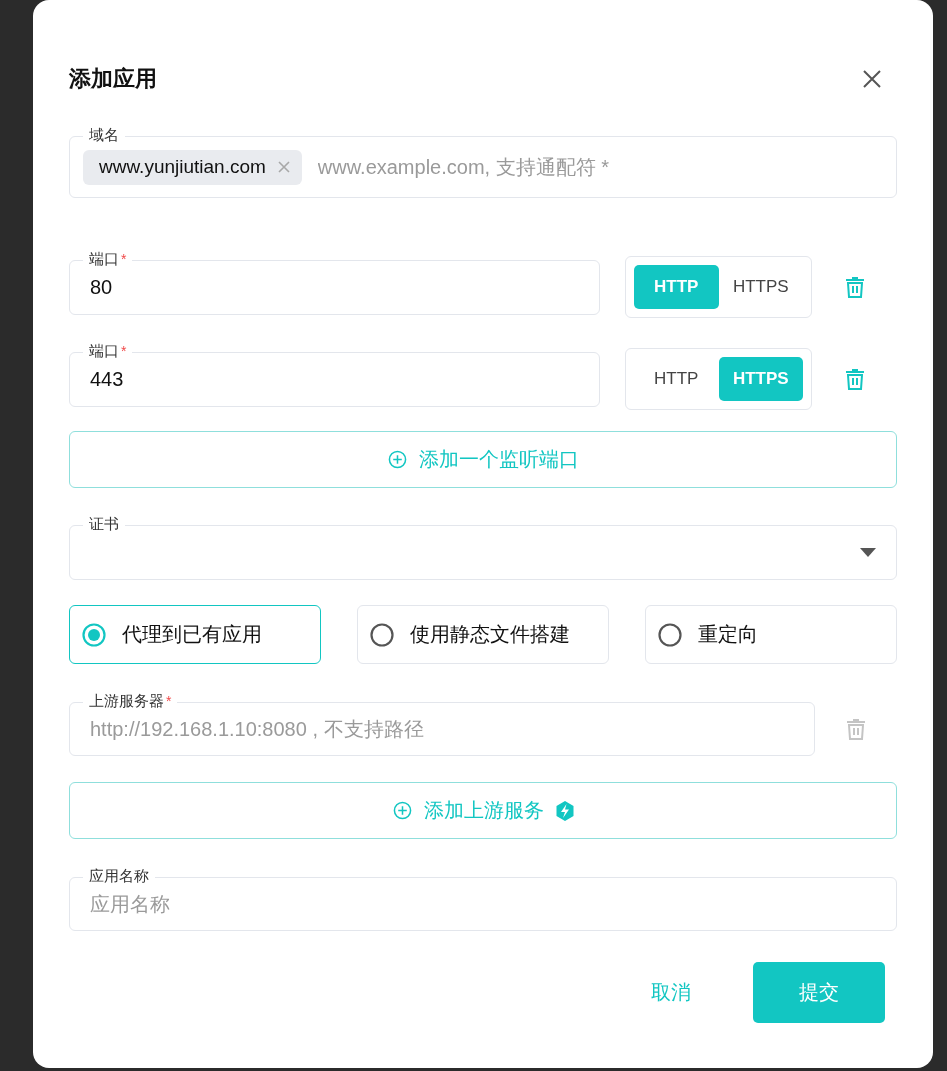 The height and width of the screenshot is (1071, 947). I want to click on mode-option: 使用静态文件搭建, so click(483, 634).